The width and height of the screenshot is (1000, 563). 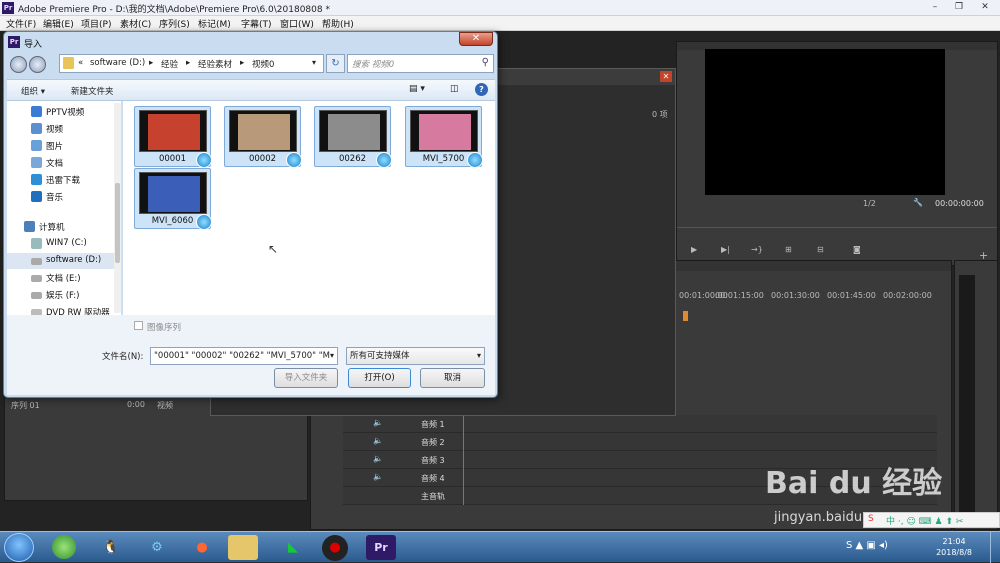 What do you see at coordinates (92, 91) in the screenshot?
I see `new-folder-button: 新建文件夹` at bounding box center [92, 91].